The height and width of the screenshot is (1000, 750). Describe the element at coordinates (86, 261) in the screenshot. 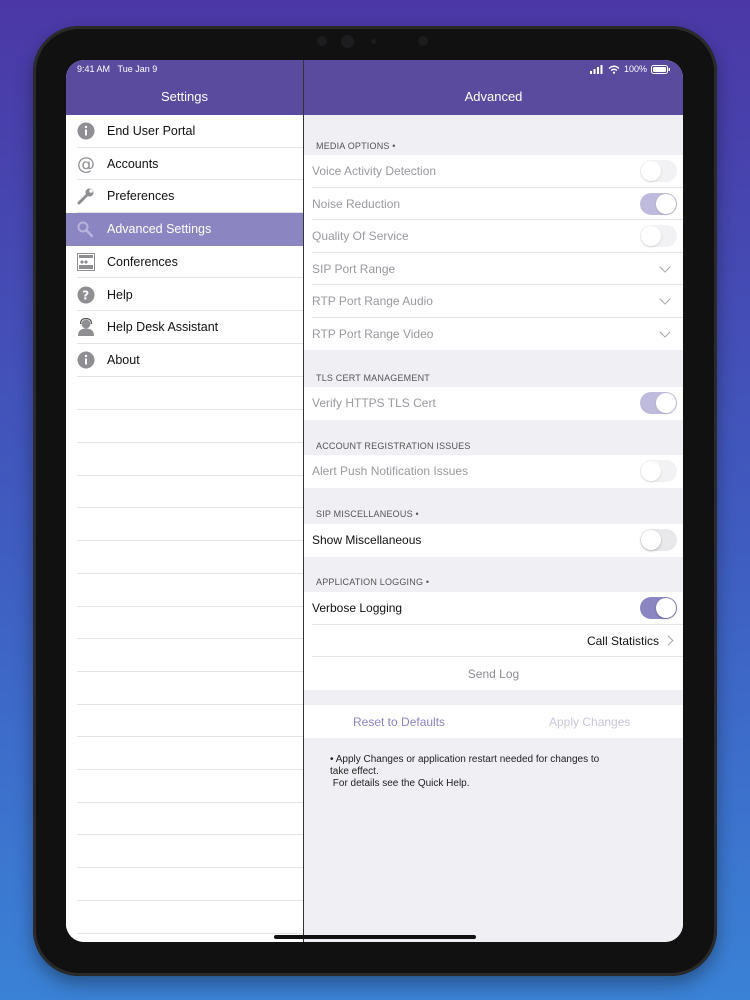

I see `conference-icon` at that location.